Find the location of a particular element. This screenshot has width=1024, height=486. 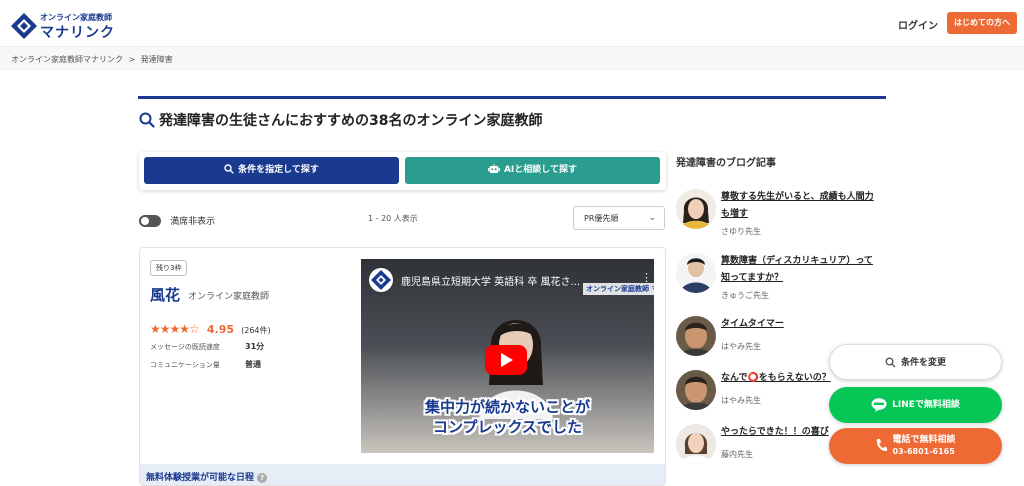

site-logo: オンライン家庭教師 マナリンク is located at coordinates (65, 25).